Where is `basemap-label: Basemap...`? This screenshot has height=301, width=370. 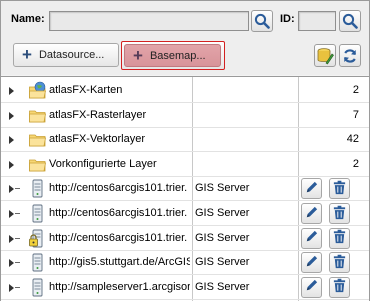
basemap-label: Basemap... is located at coordinates (177, 55).